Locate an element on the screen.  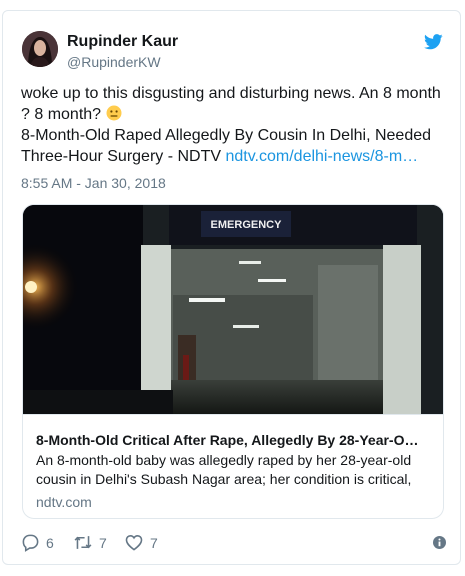
reply-count: 6 is located at coordinates (50, 542).